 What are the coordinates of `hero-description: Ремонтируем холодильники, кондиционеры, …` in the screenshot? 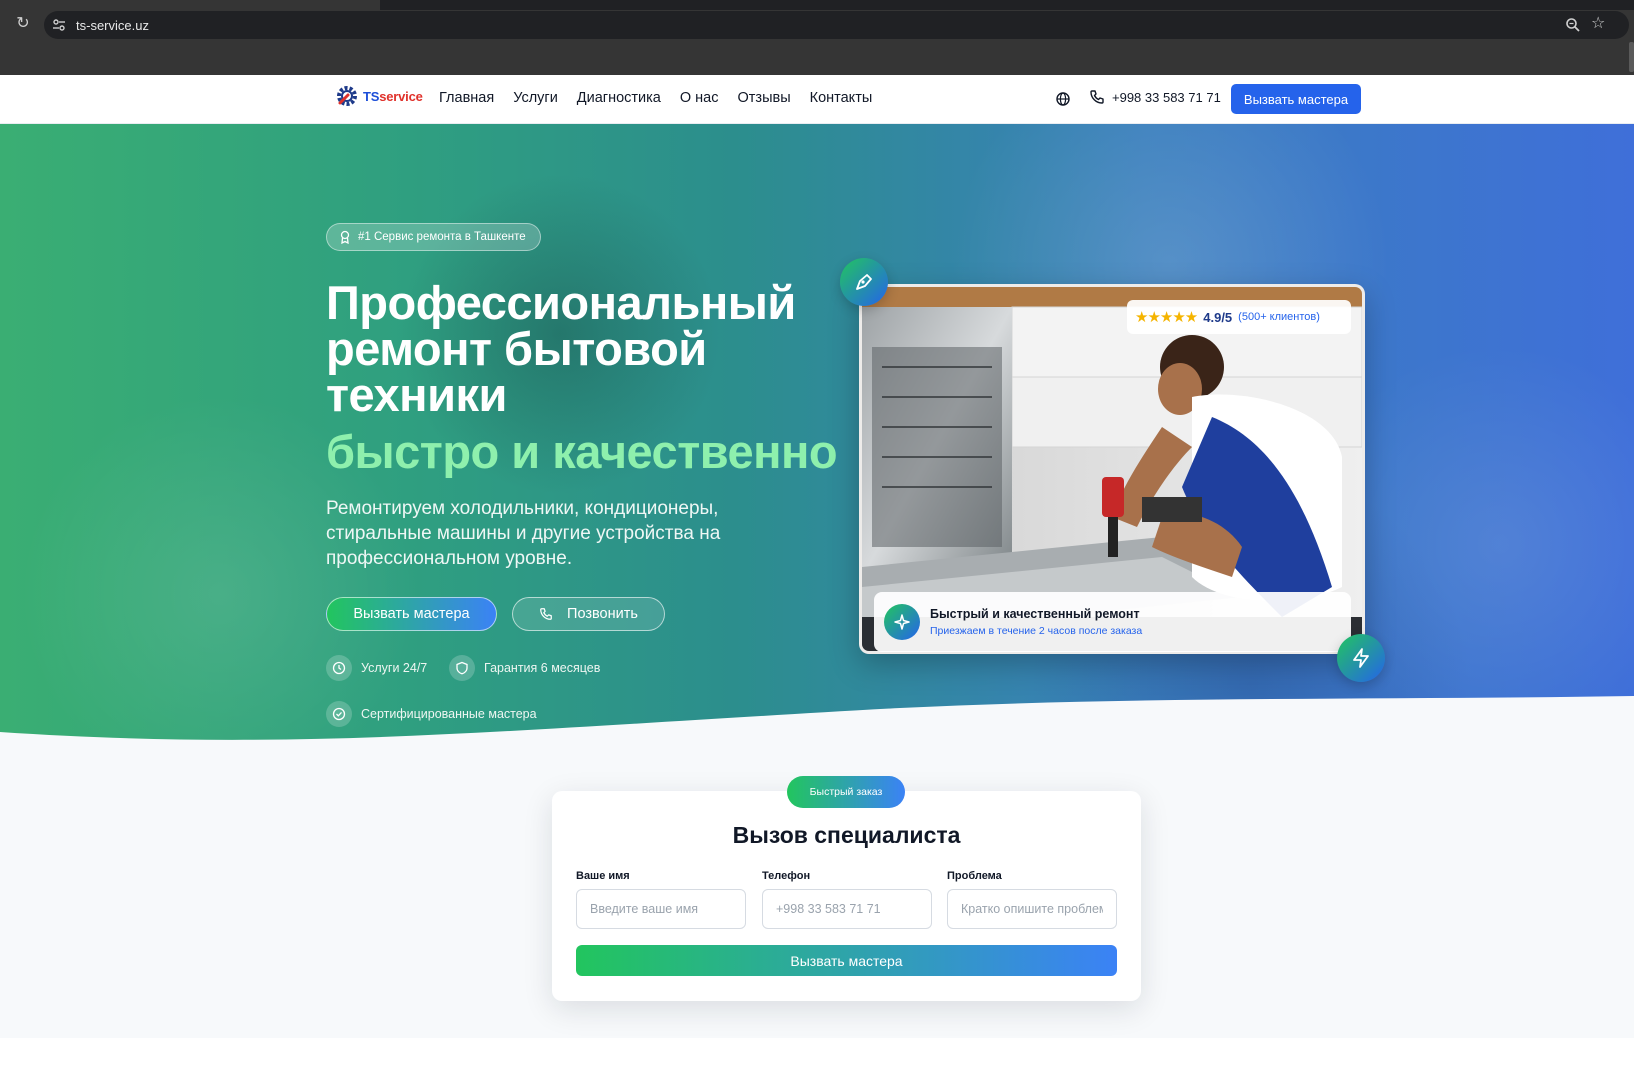 It's located at (523, 533).